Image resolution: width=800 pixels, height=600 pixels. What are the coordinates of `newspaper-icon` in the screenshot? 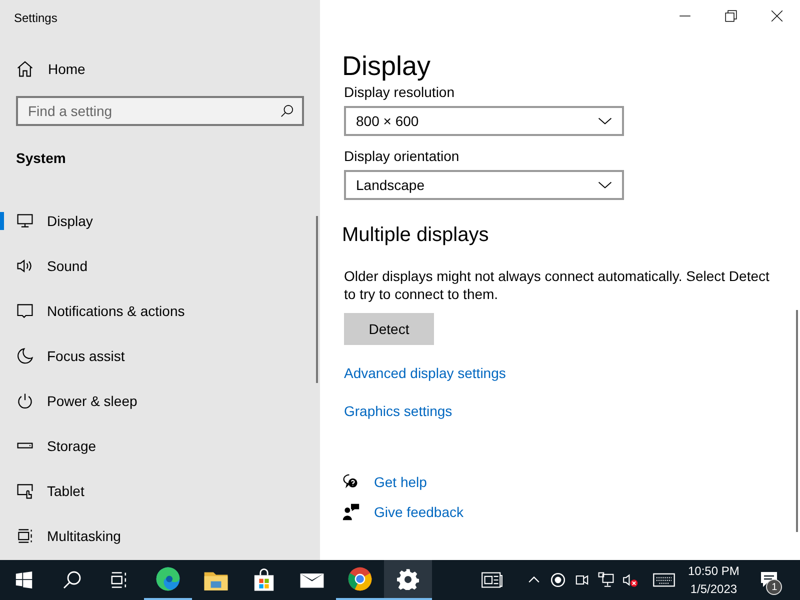 It's located at (492, 580).